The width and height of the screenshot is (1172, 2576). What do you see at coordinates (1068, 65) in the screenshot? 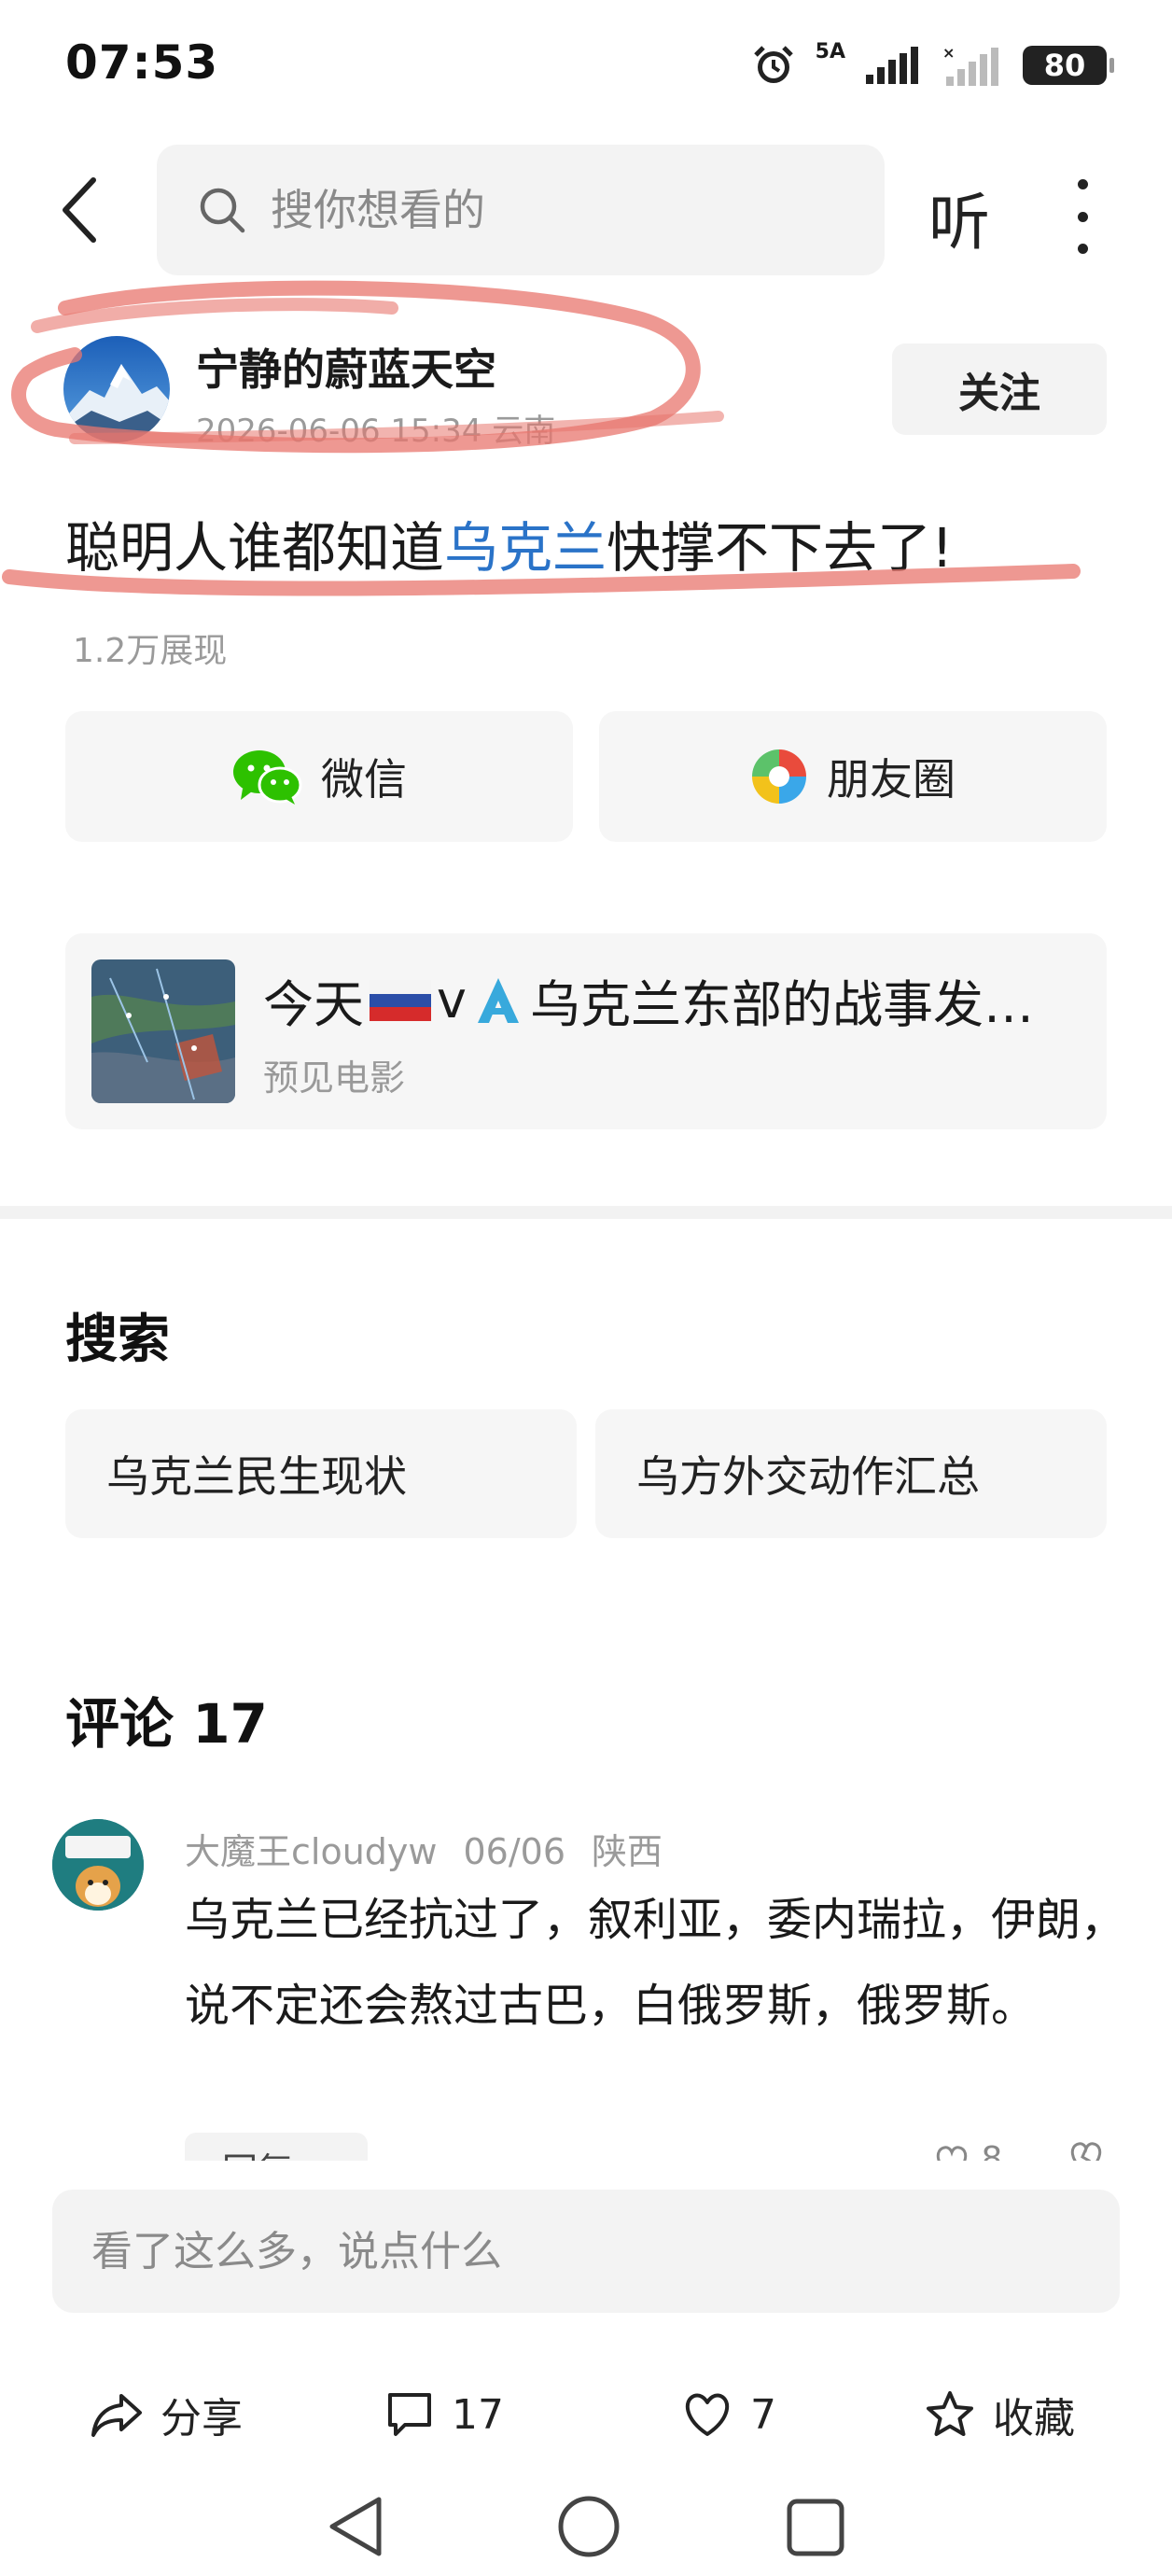
I see `battery-icon: 80` at bounding box center [1068, 65].